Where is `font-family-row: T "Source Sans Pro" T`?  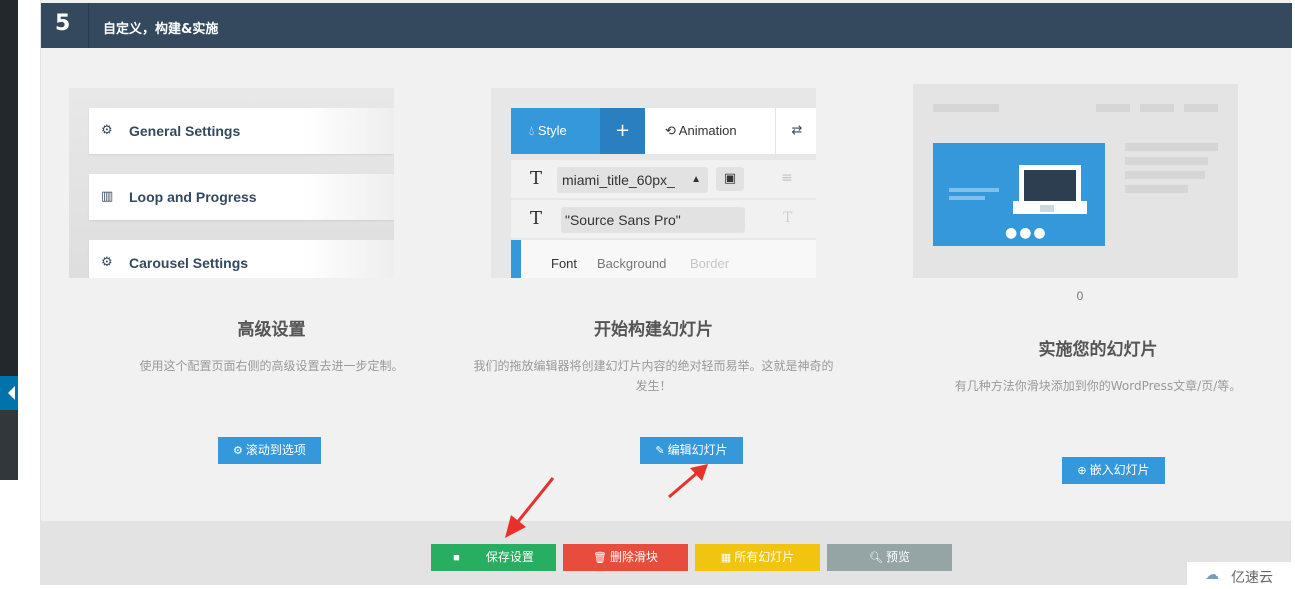
font-family-row: T "Source Sans Pro" T is located at coordinates (663, 219).